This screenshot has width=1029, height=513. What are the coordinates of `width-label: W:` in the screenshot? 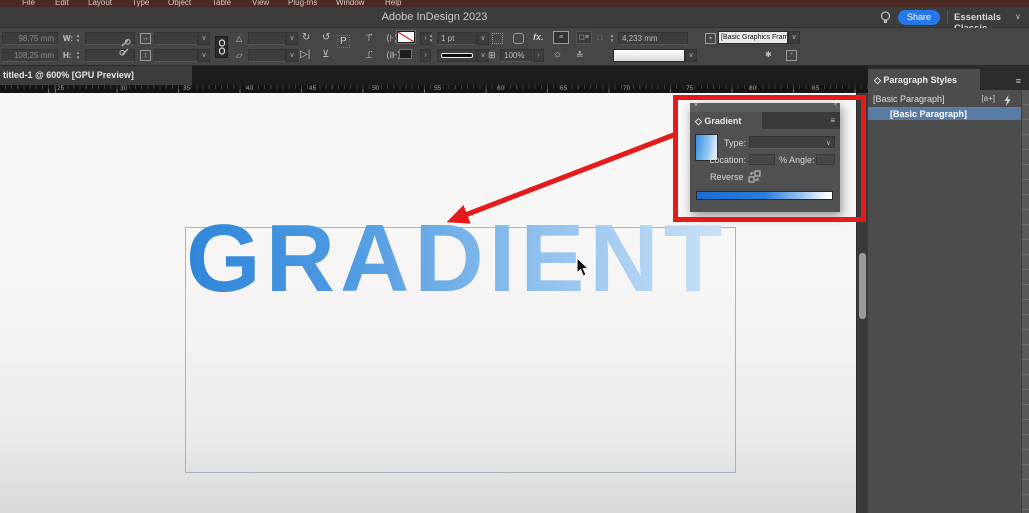 It's located at (68, 38).